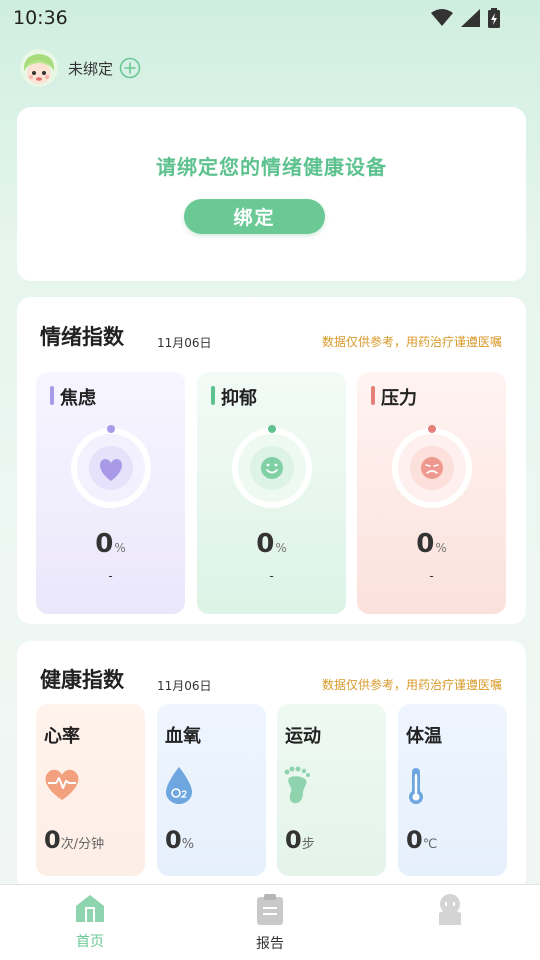  What do you see at coordinates (183, 736) in the screenshot?
I see `blood-oxygen-label: 血氧` at bounding box center [183, 736].